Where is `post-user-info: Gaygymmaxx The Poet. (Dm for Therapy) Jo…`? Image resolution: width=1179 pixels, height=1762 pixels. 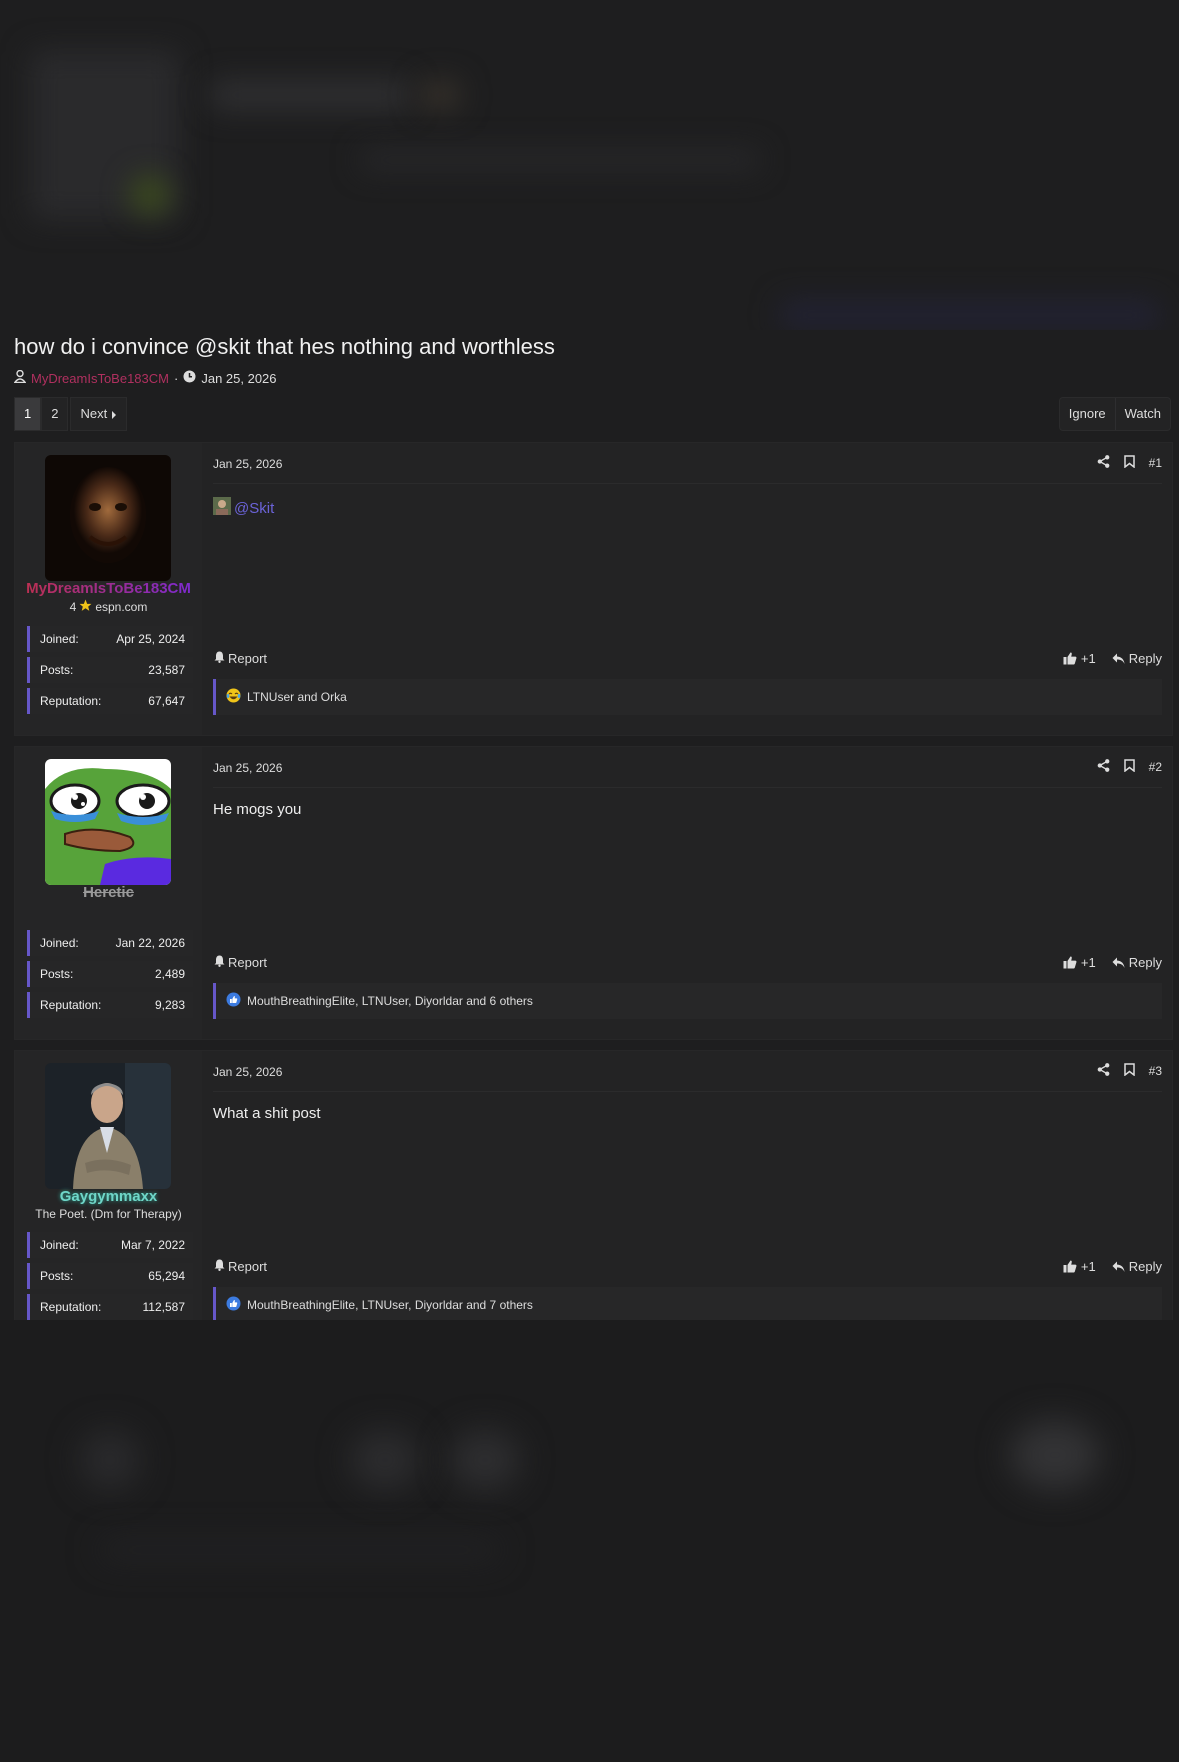 post-user-info: Gaygymmaxx The Poet. (Dm for Therapy) Jo… is located at coordinates (108, 1185).